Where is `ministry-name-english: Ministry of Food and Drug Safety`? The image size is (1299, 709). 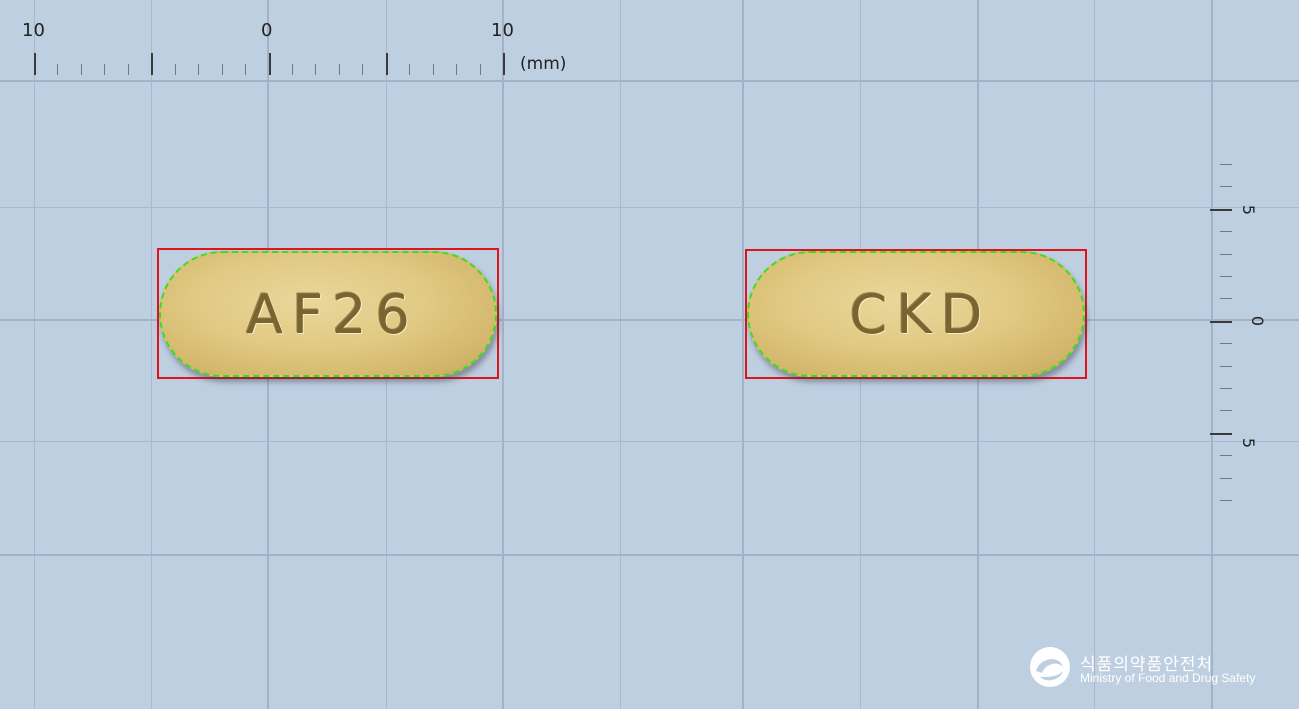
ministry-name-english: Ministry of Food and Drug Safety is located at coordinates (1168, 678).